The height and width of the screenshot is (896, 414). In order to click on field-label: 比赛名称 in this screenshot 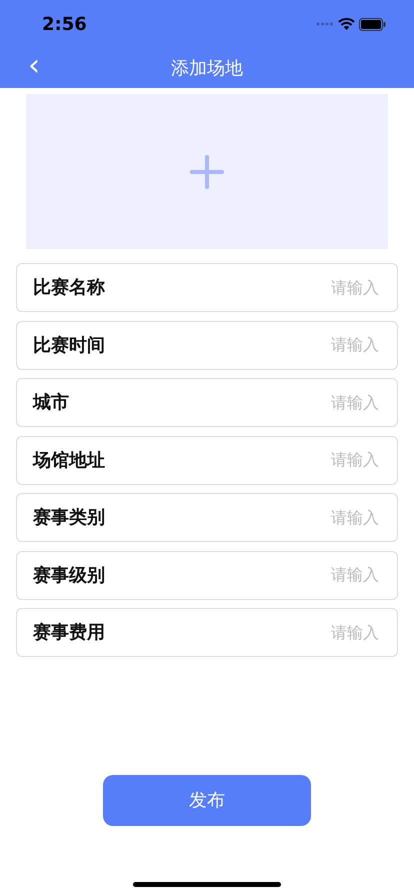, I will do `click(69, 288)`.